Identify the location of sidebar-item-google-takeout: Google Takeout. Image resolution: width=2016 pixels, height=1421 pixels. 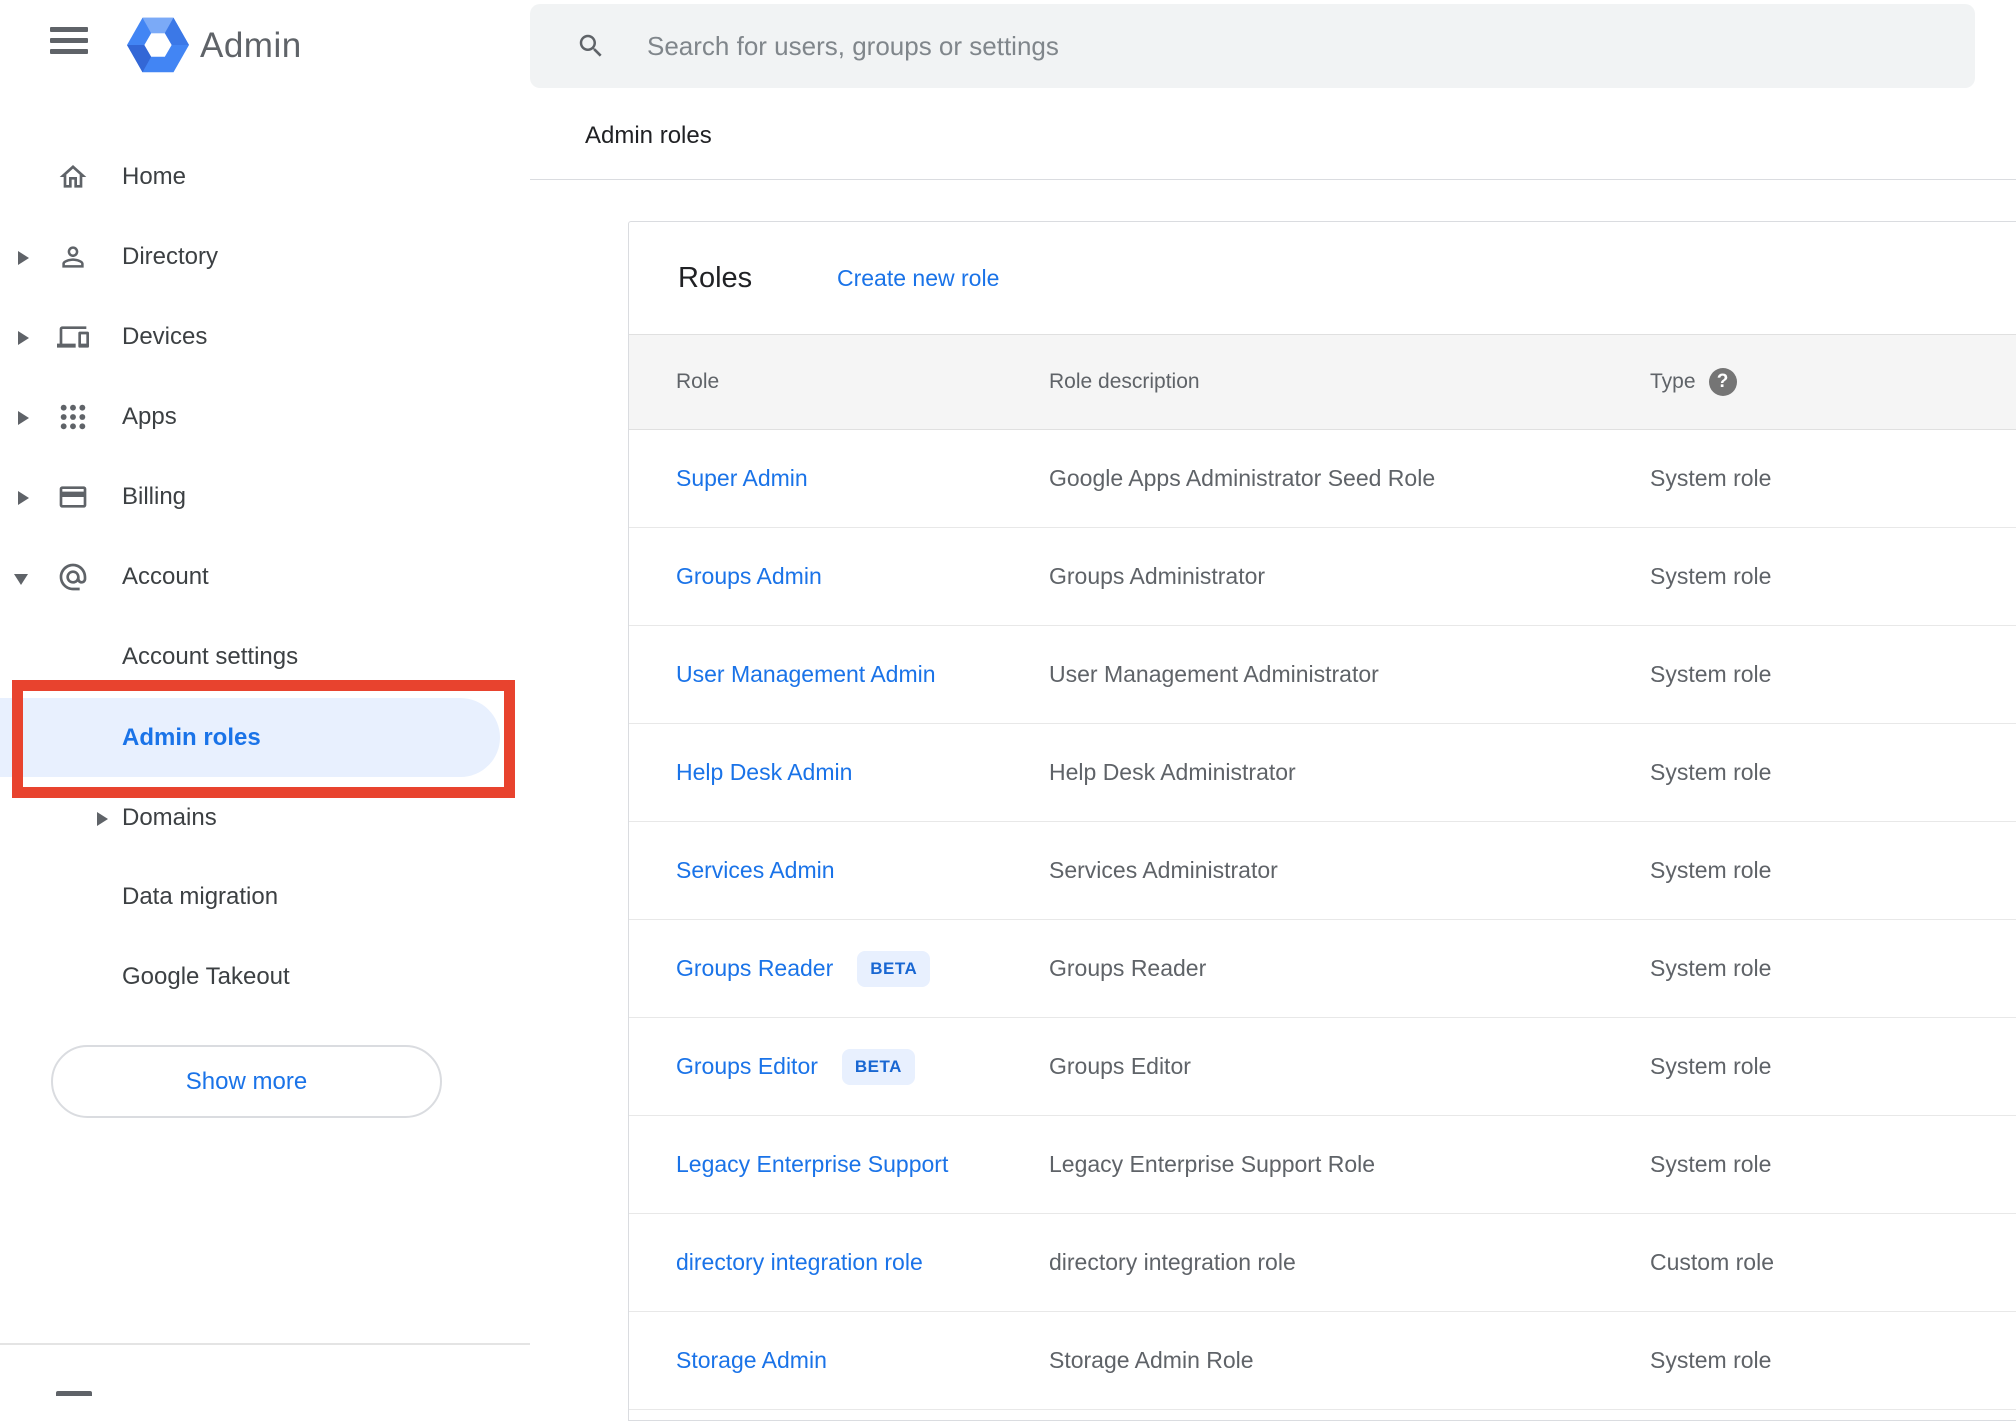
(265, 977).